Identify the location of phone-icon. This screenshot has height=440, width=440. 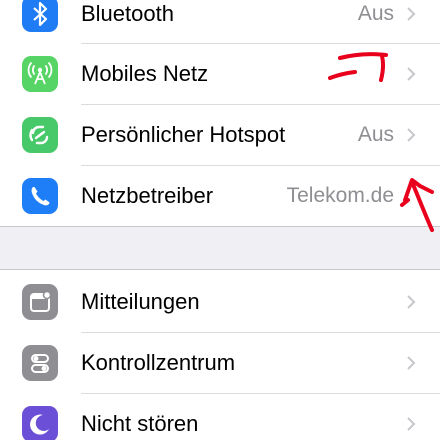
(40, 196).